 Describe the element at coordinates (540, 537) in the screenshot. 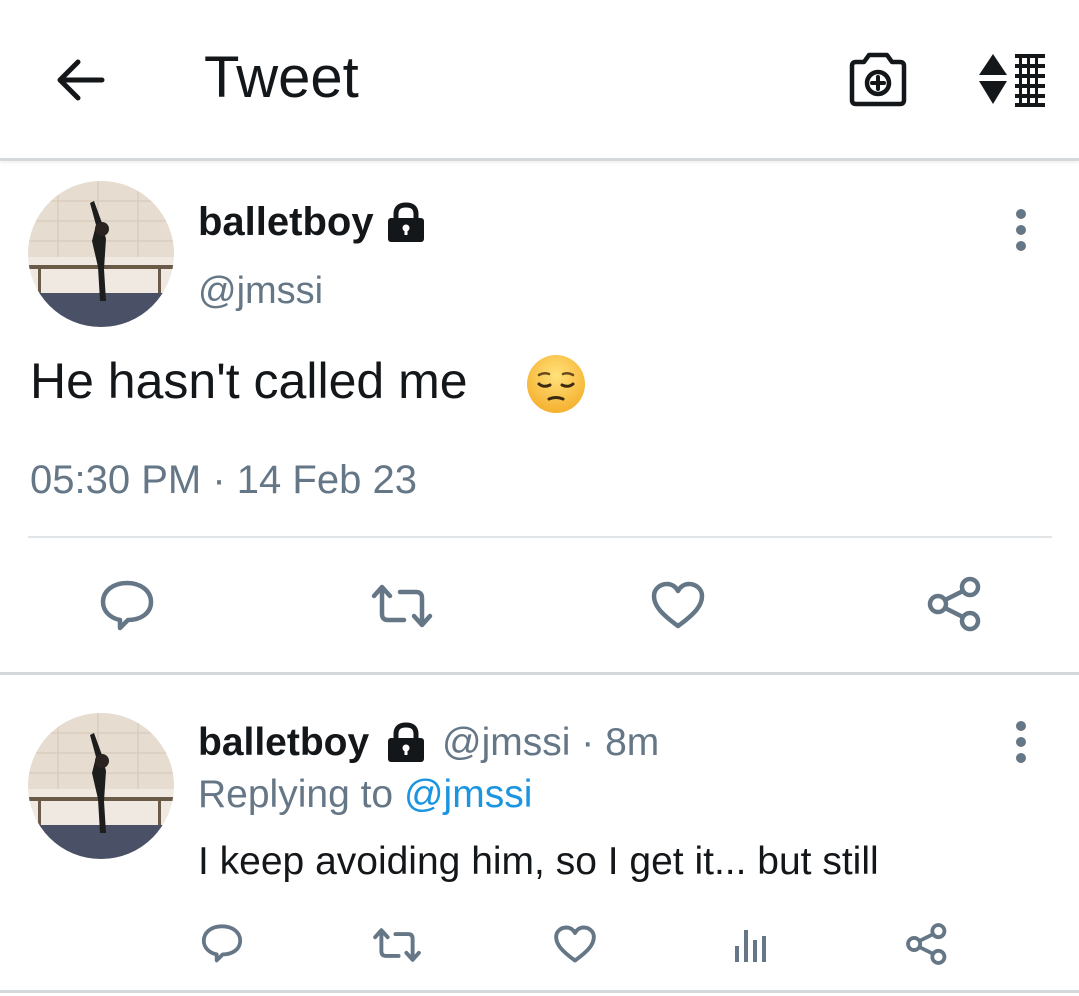

I see `divider` at that location.